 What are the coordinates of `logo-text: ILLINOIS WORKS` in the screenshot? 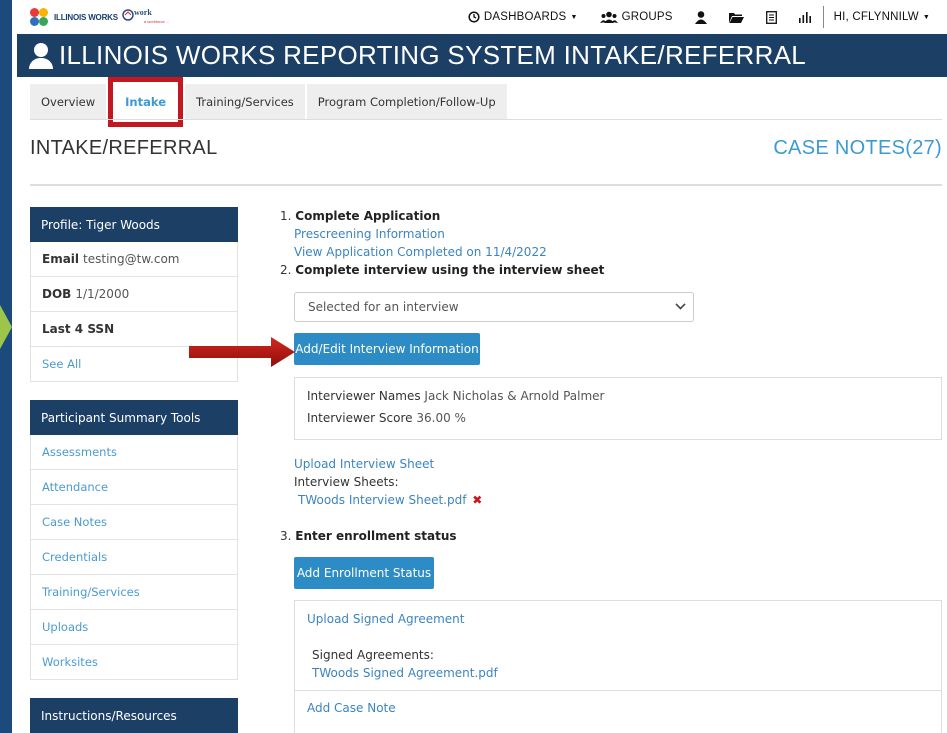 It's located at (86, 17).